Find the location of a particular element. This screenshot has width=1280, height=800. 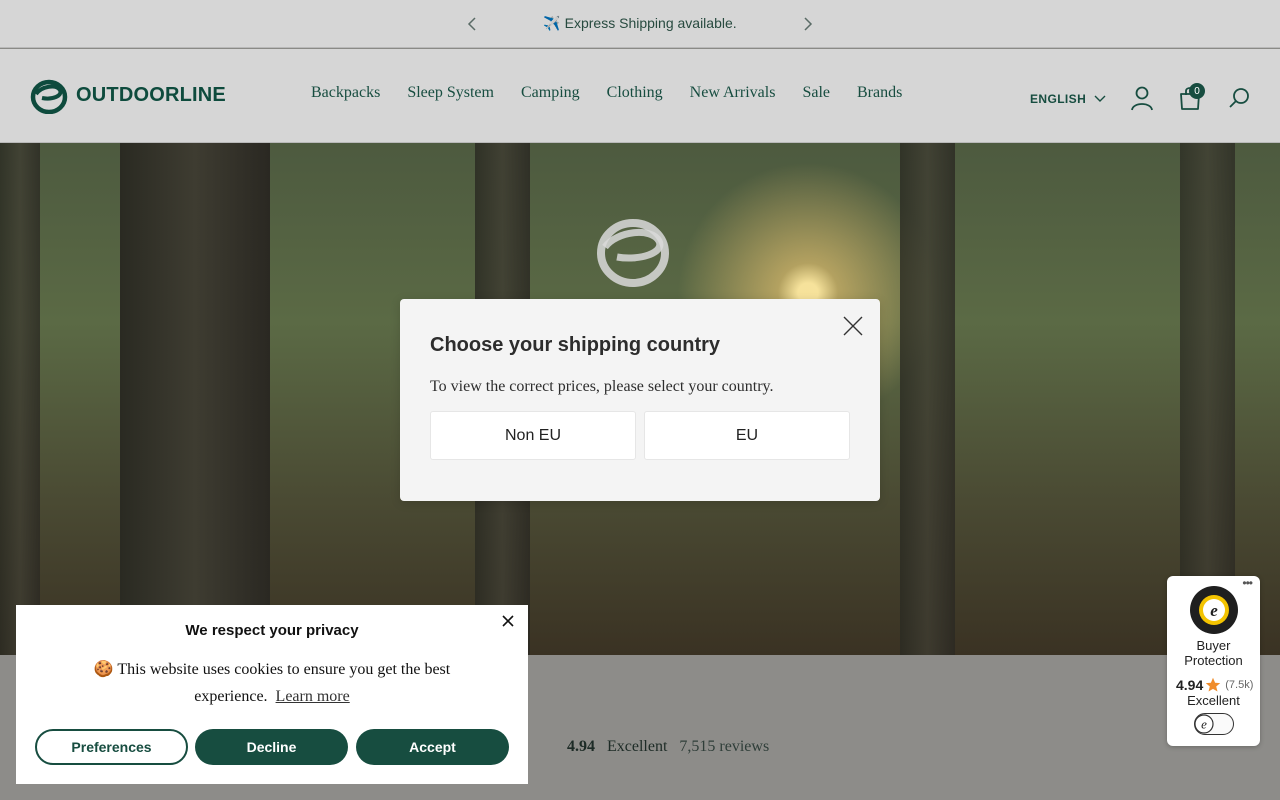

star-icon is located at coordinates (1213, 684).